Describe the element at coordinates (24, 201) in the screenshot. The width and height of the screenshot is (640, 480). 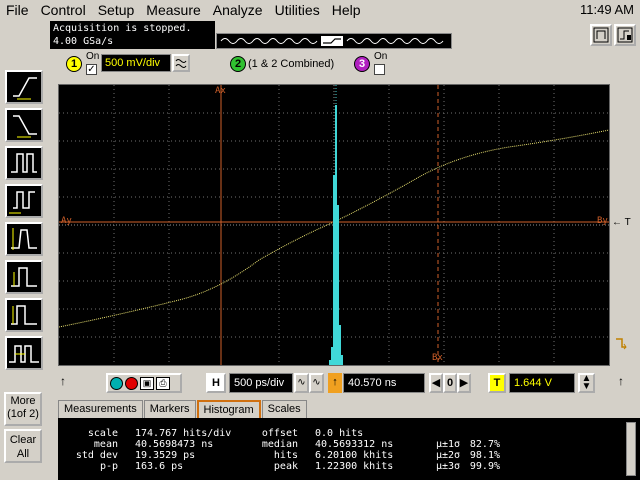
I see `period-icon` at that location.